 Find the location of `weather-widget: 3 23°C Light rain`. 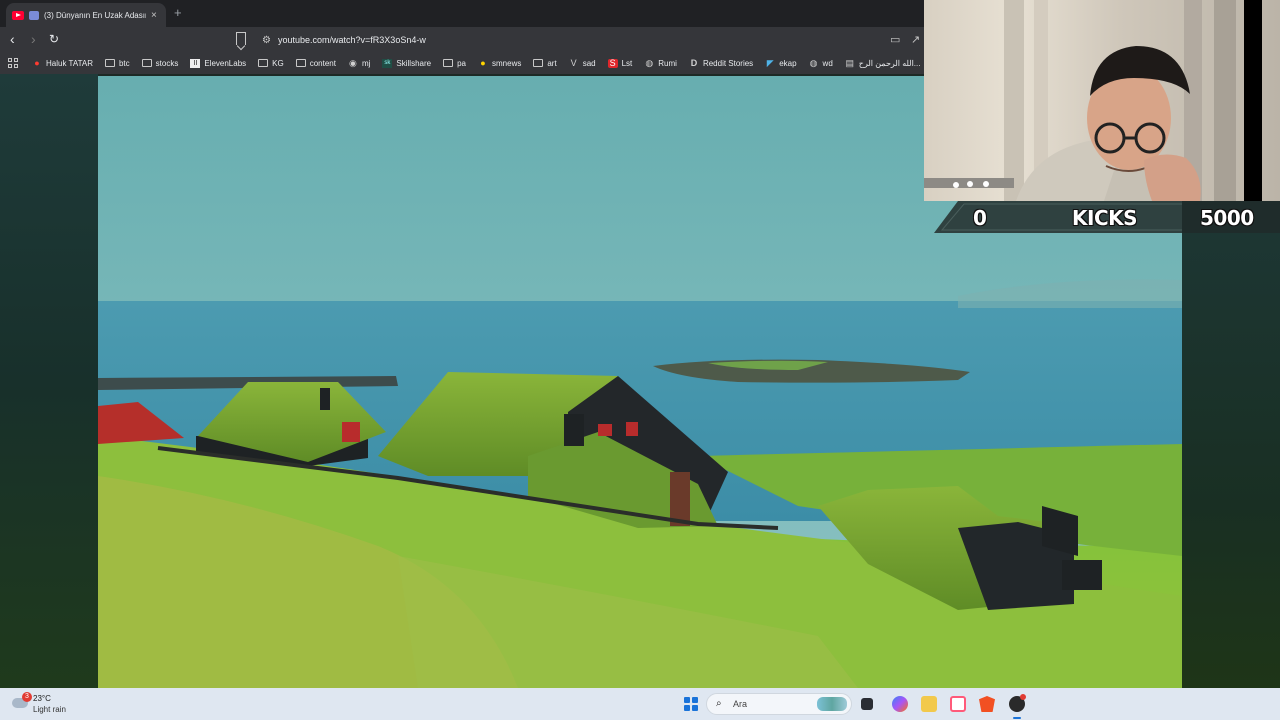

weather-widget: 3 23°C Light rain is located at coordinates (55, 704).